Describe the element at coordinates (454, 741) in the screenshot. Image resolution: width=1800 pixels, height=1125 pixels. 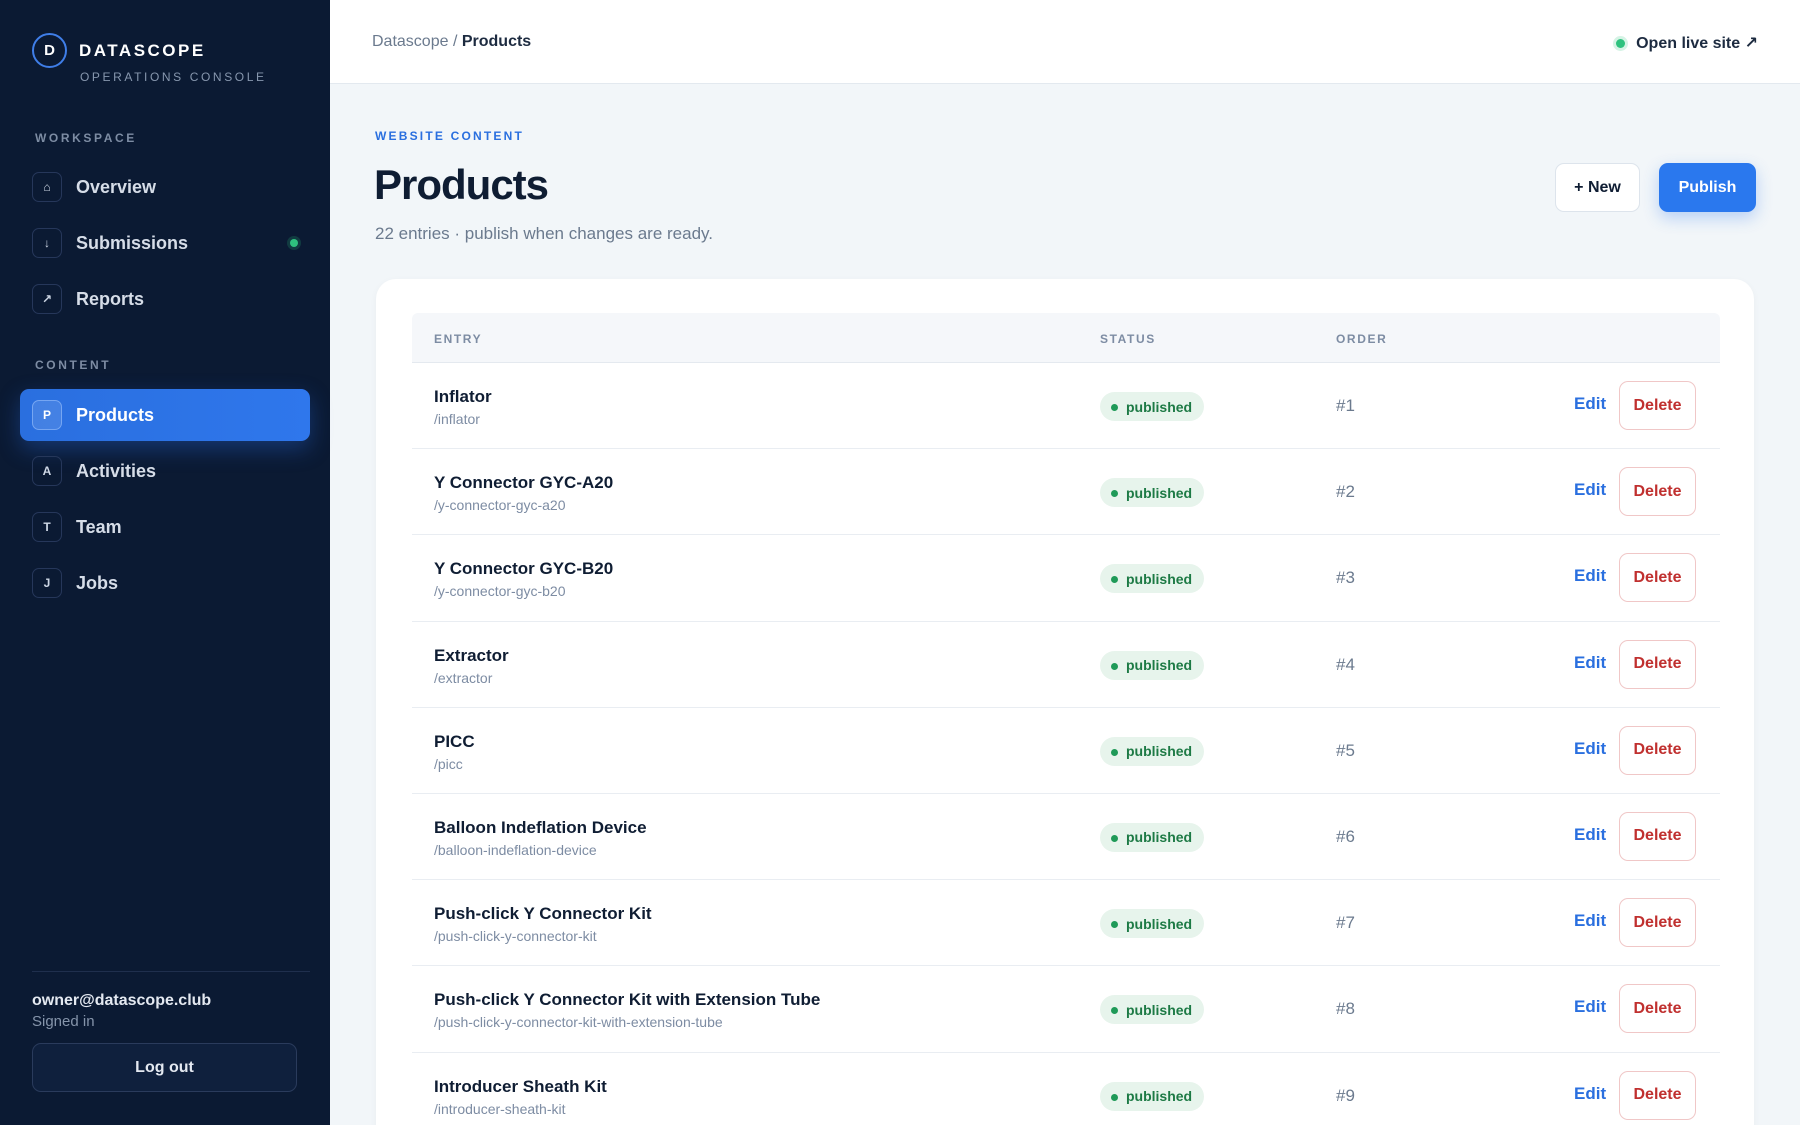
I see `entry-name: PICC` at that location.